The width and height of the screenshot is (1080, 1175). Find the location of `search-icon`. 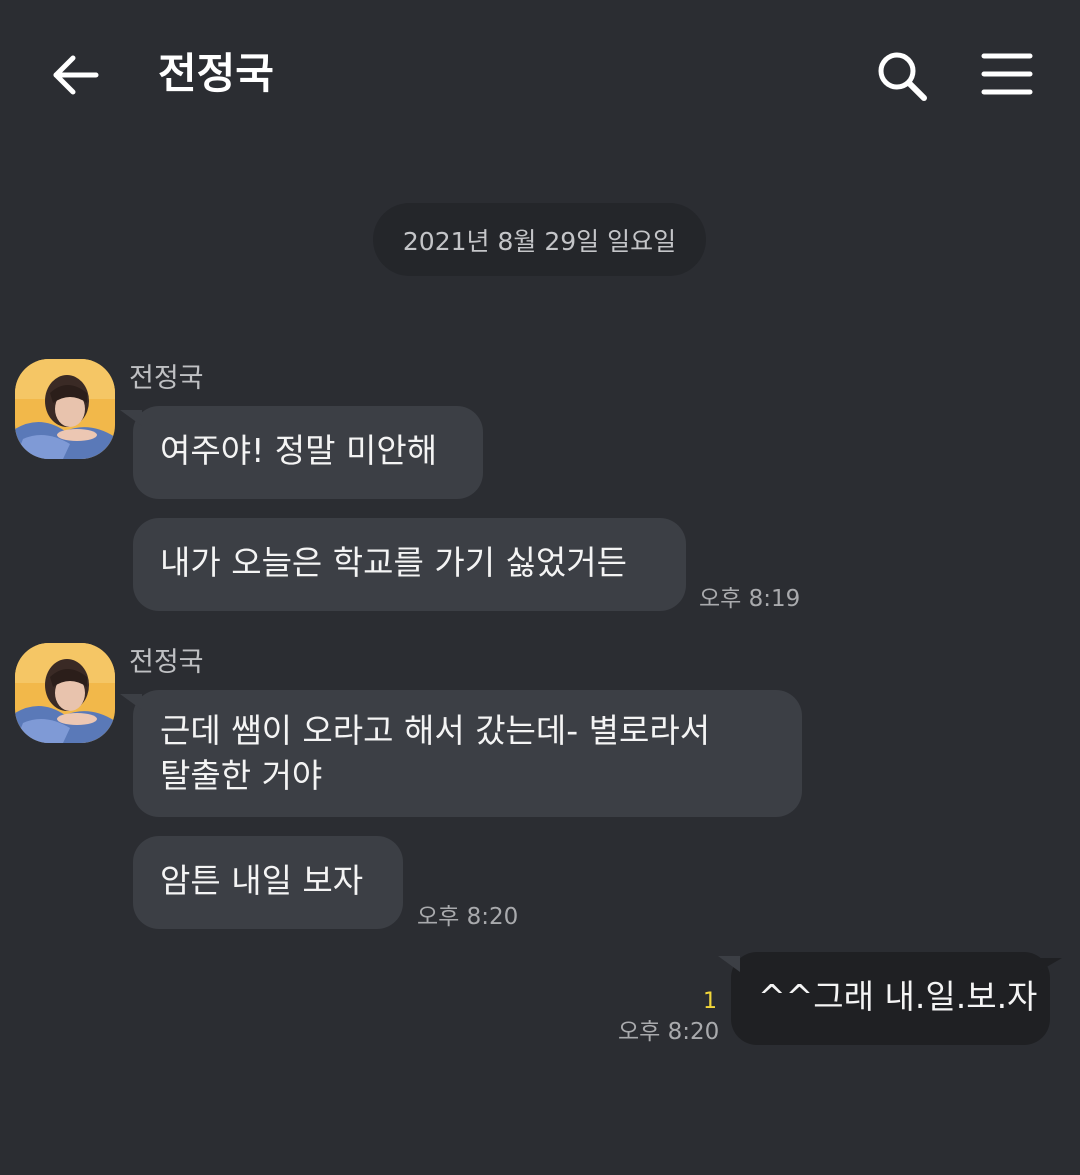

search-icon is located at coordinates (902, 76).